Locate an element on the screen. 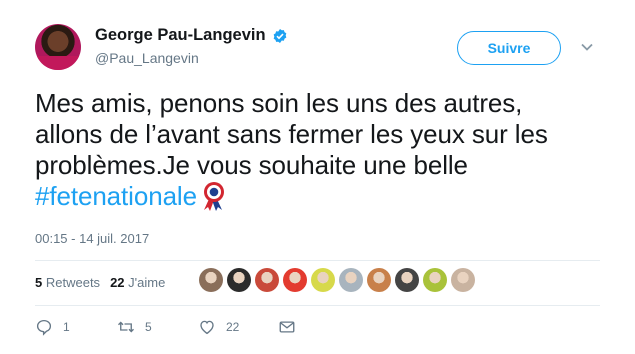 The image size is (635, 354). verified-badge-icon is located at coordinates (279, 35).